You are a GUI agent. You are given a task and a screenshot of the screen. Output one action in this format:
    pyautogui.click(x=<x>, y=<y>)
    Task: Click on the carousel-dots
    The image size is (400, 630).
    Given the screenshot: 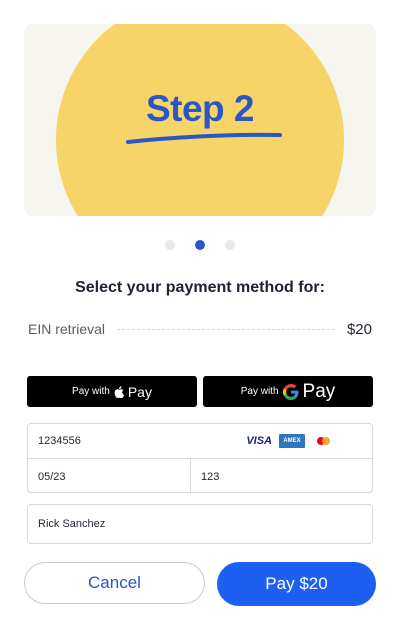 What is the action you would take?
    pyautogui.click(x=200, y=245)
    